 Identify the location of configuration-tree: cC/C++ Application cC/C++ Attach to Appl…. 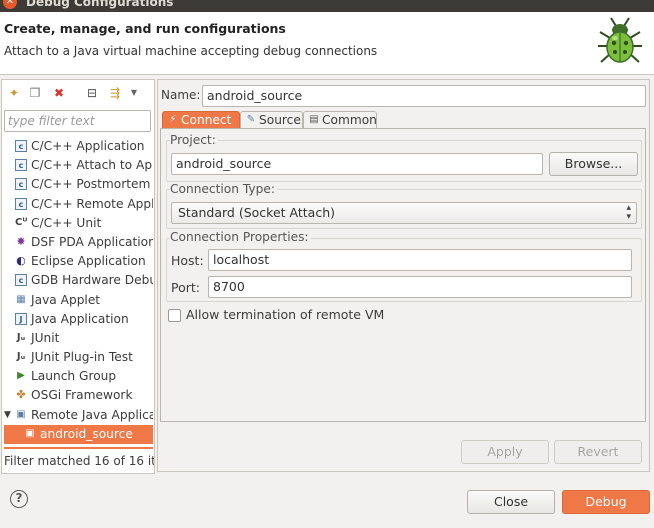
(78, 290).